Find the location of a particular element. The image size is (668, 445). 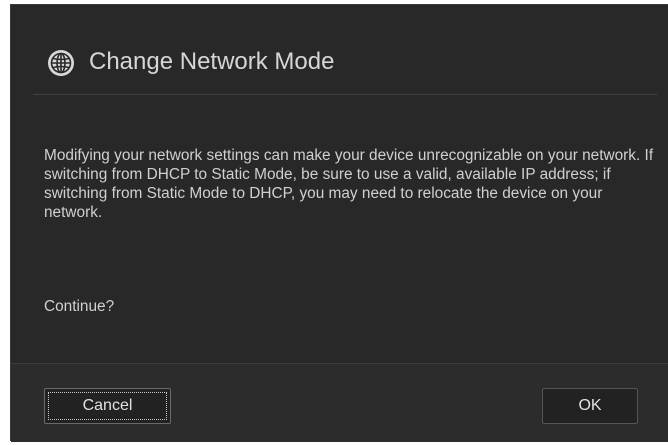

ok-button-label: OK is located at coordinates (590, 405).